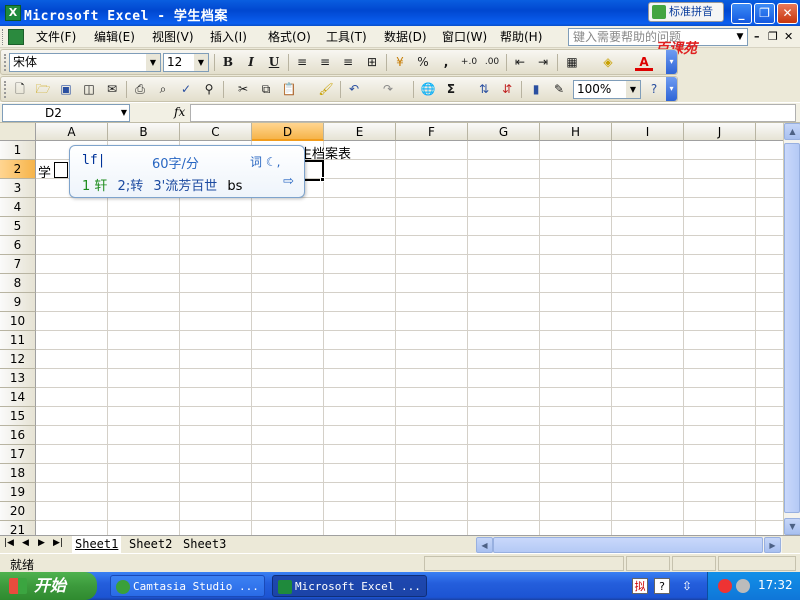  Describe the element at coordinates (289, 37) in the screenshot. I see `menu-format: 格式(O)` at that location.